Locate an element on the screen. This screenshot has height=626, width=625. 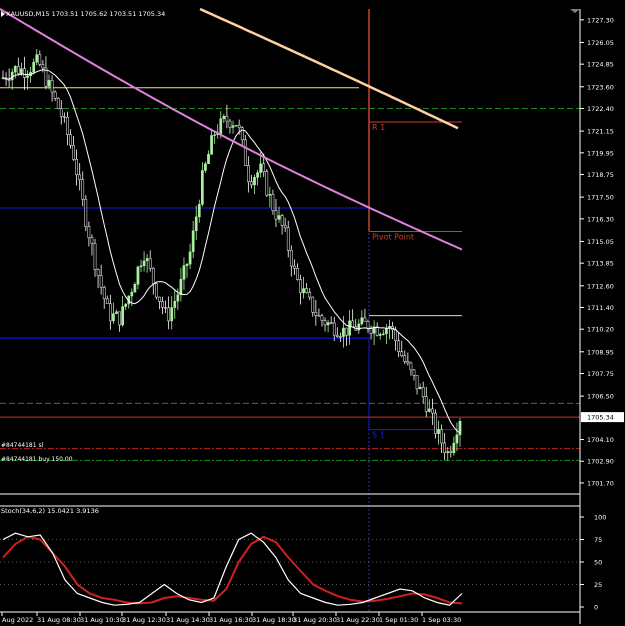
price-tick-label: 1727.30 is located at coordinates (600, 20).